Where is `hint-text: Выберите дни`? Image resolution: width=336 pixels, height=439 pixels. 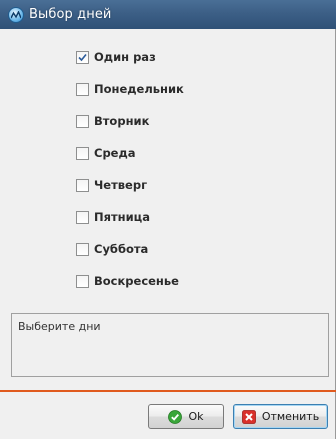
hint-text: Выберите дни is located at coordinates (59, 326).